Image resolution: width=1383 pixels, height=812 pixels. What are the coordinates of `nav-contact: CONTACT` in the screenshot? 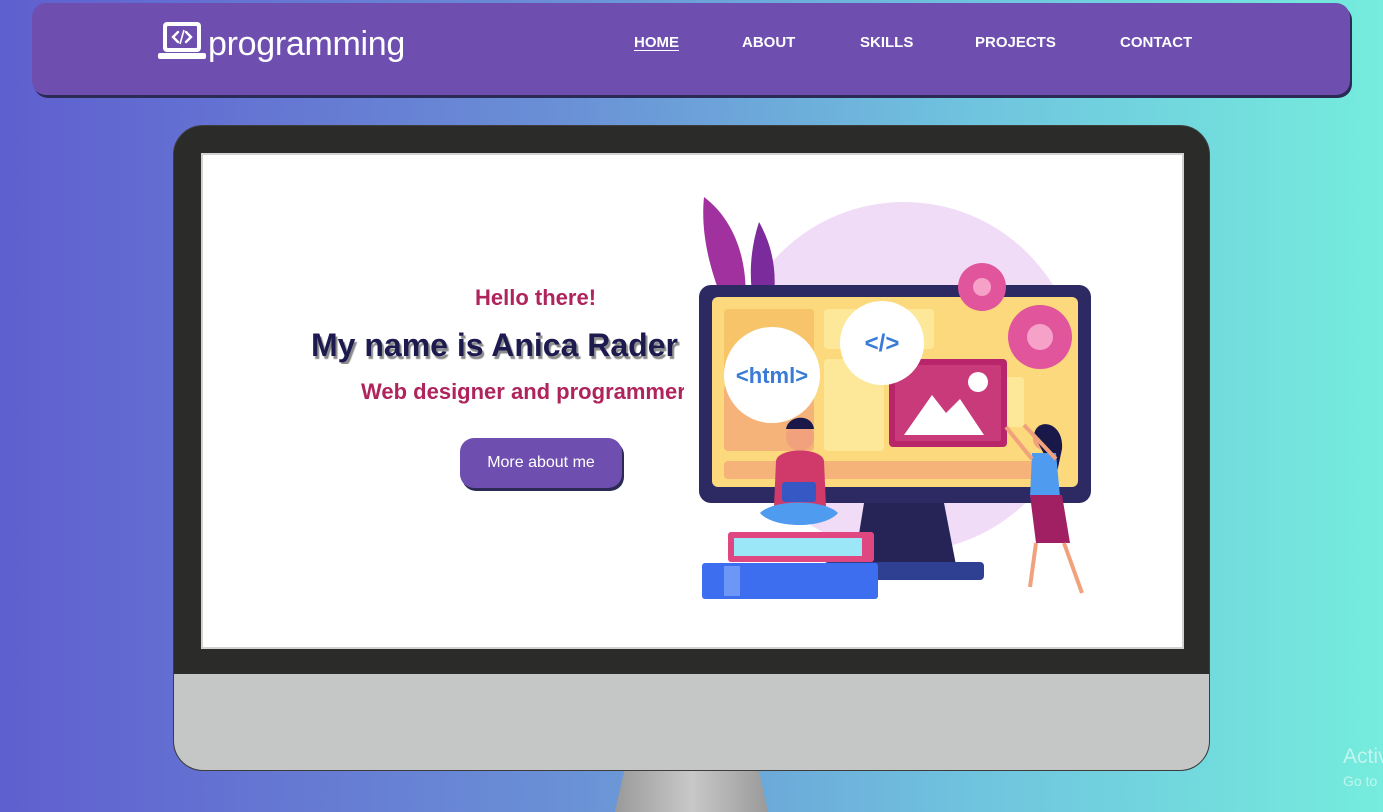 It's located at (1156, 43).